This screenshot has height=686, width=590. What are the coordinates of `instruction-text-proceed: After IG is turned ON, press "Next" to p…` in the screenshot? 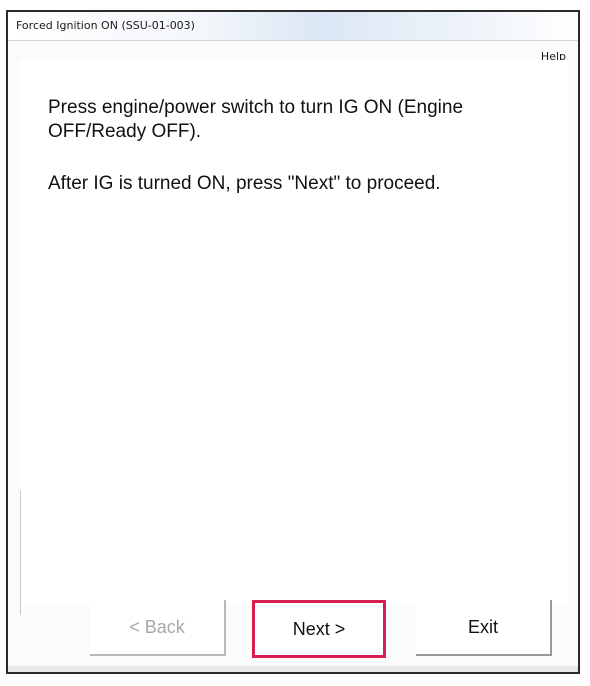 It's located at (244, 183).